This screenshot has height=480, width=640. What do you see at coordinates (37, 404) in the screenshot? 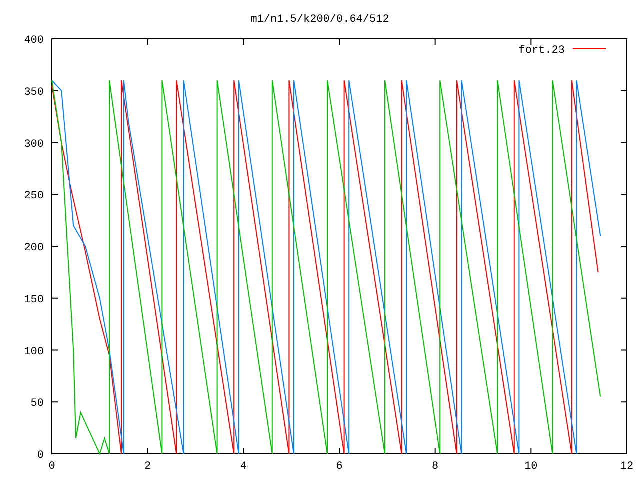
I see `y-tick-label: 50` at bounding box center [37, 404].